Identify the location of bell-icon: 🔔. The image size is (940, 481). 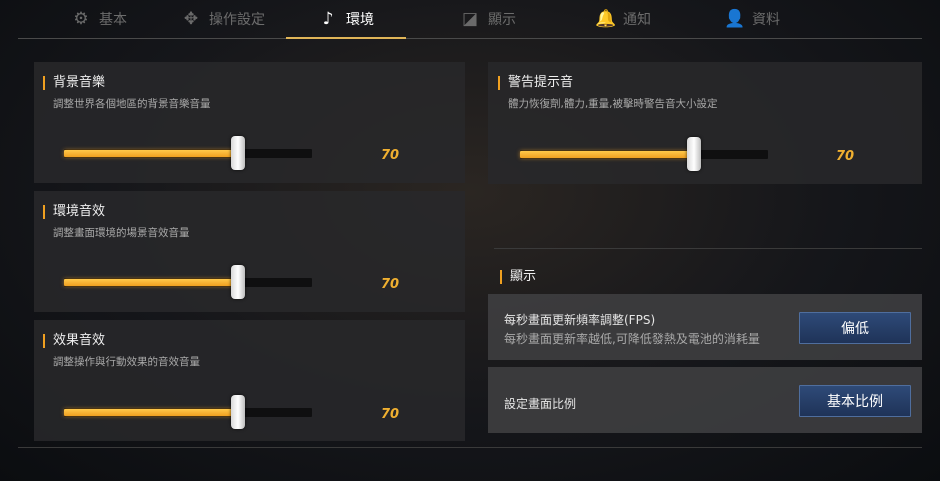
(606, 19).